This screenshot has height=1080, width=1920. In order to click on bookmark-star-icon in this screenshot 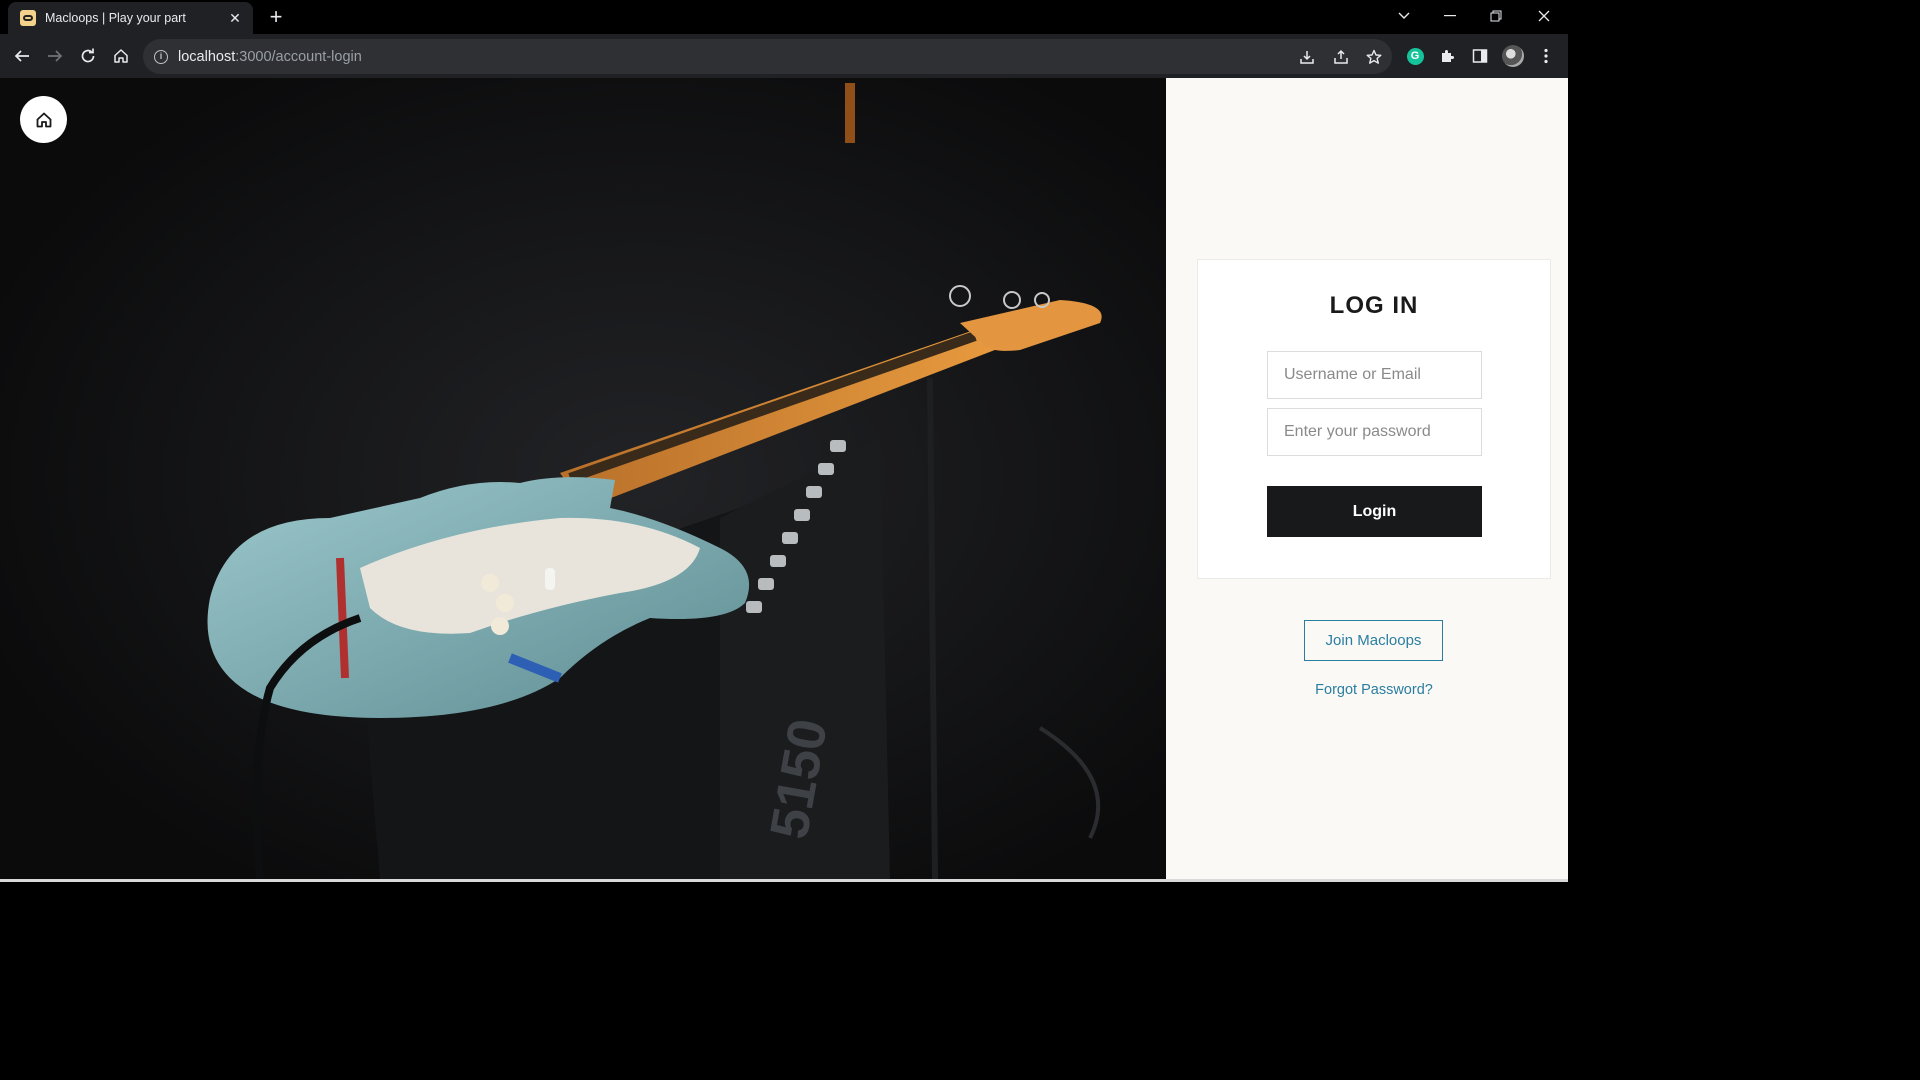, I will do `click(1374, 57)`.